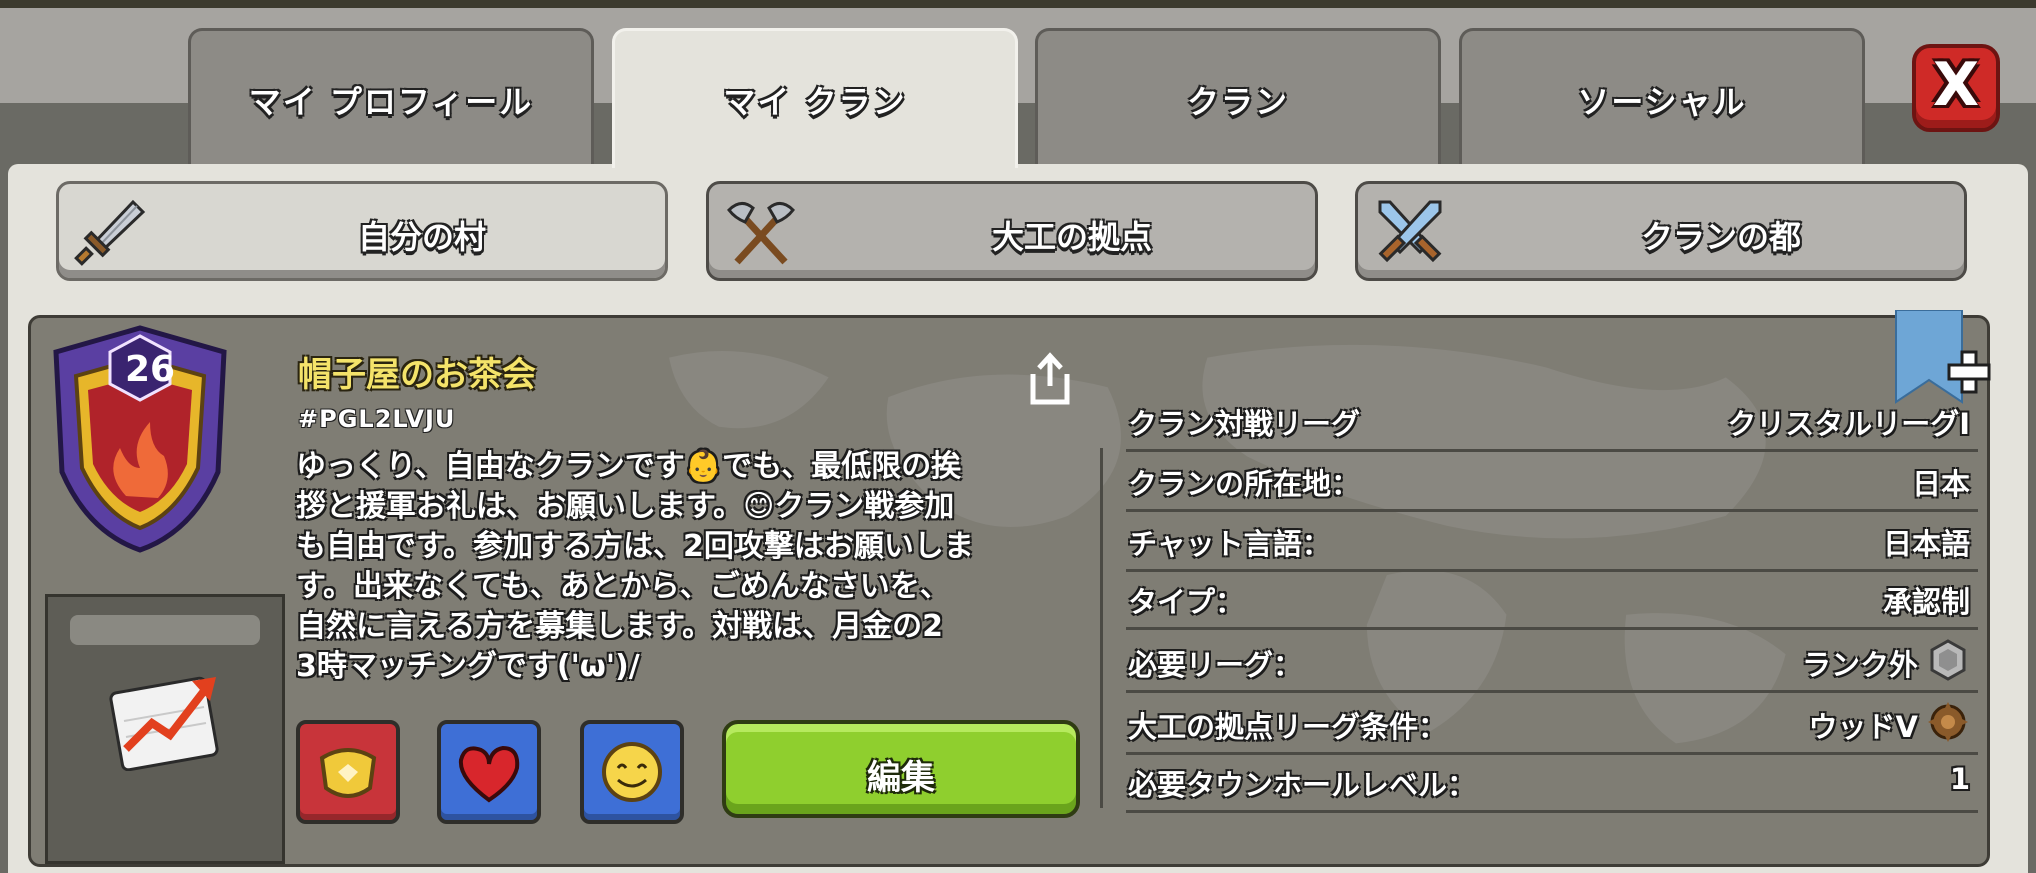  I want to click on info-divider, so click(1101, 628).